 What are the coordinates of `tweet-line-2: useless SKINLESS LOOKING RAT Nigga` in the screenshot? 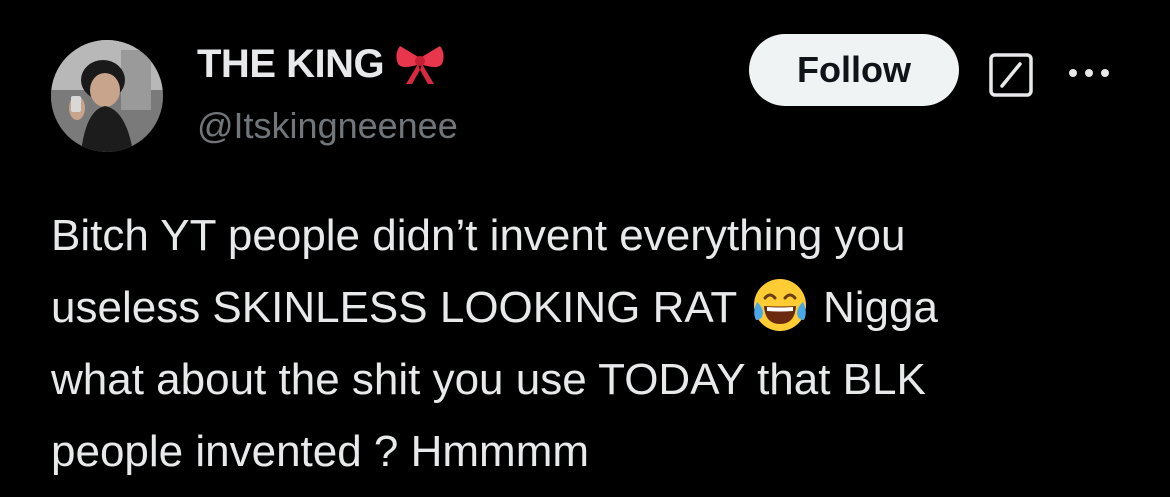 It's located at (591, 308).